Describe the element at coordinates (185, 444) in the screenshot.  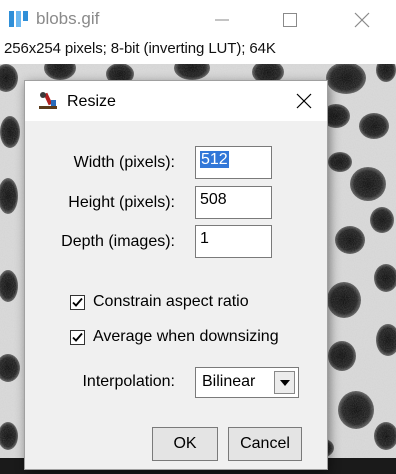
I see `ok-button: OK` at that location.